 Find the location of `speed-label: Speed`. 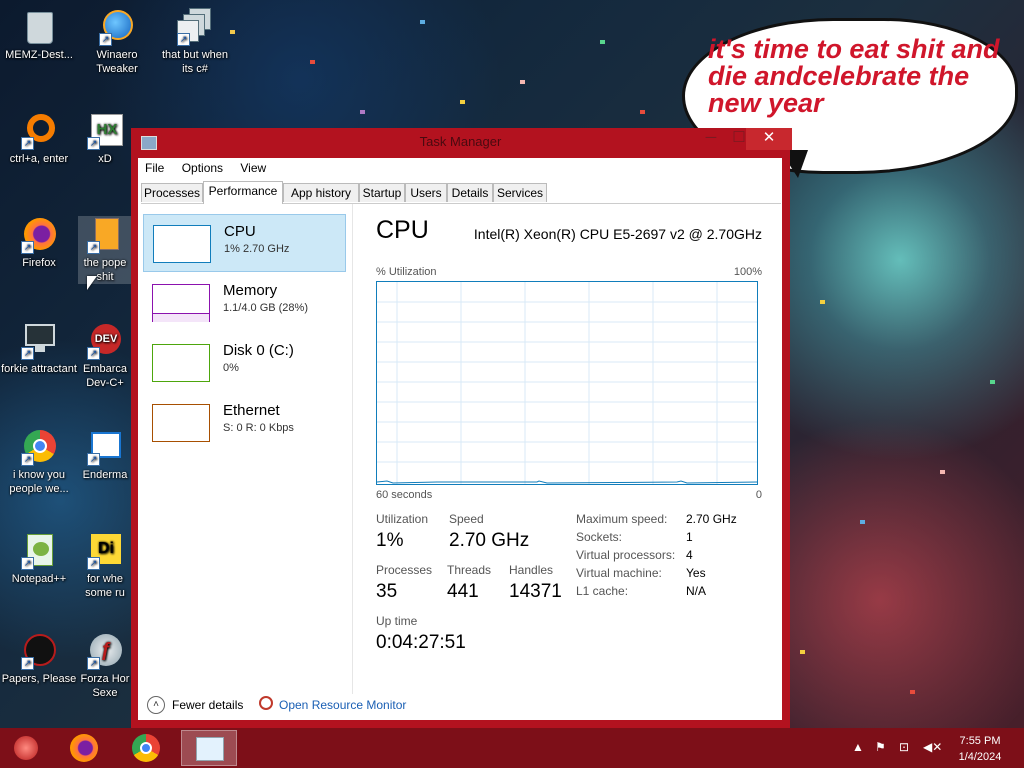

speed-label: Speed is located at coordinates (466, 519).